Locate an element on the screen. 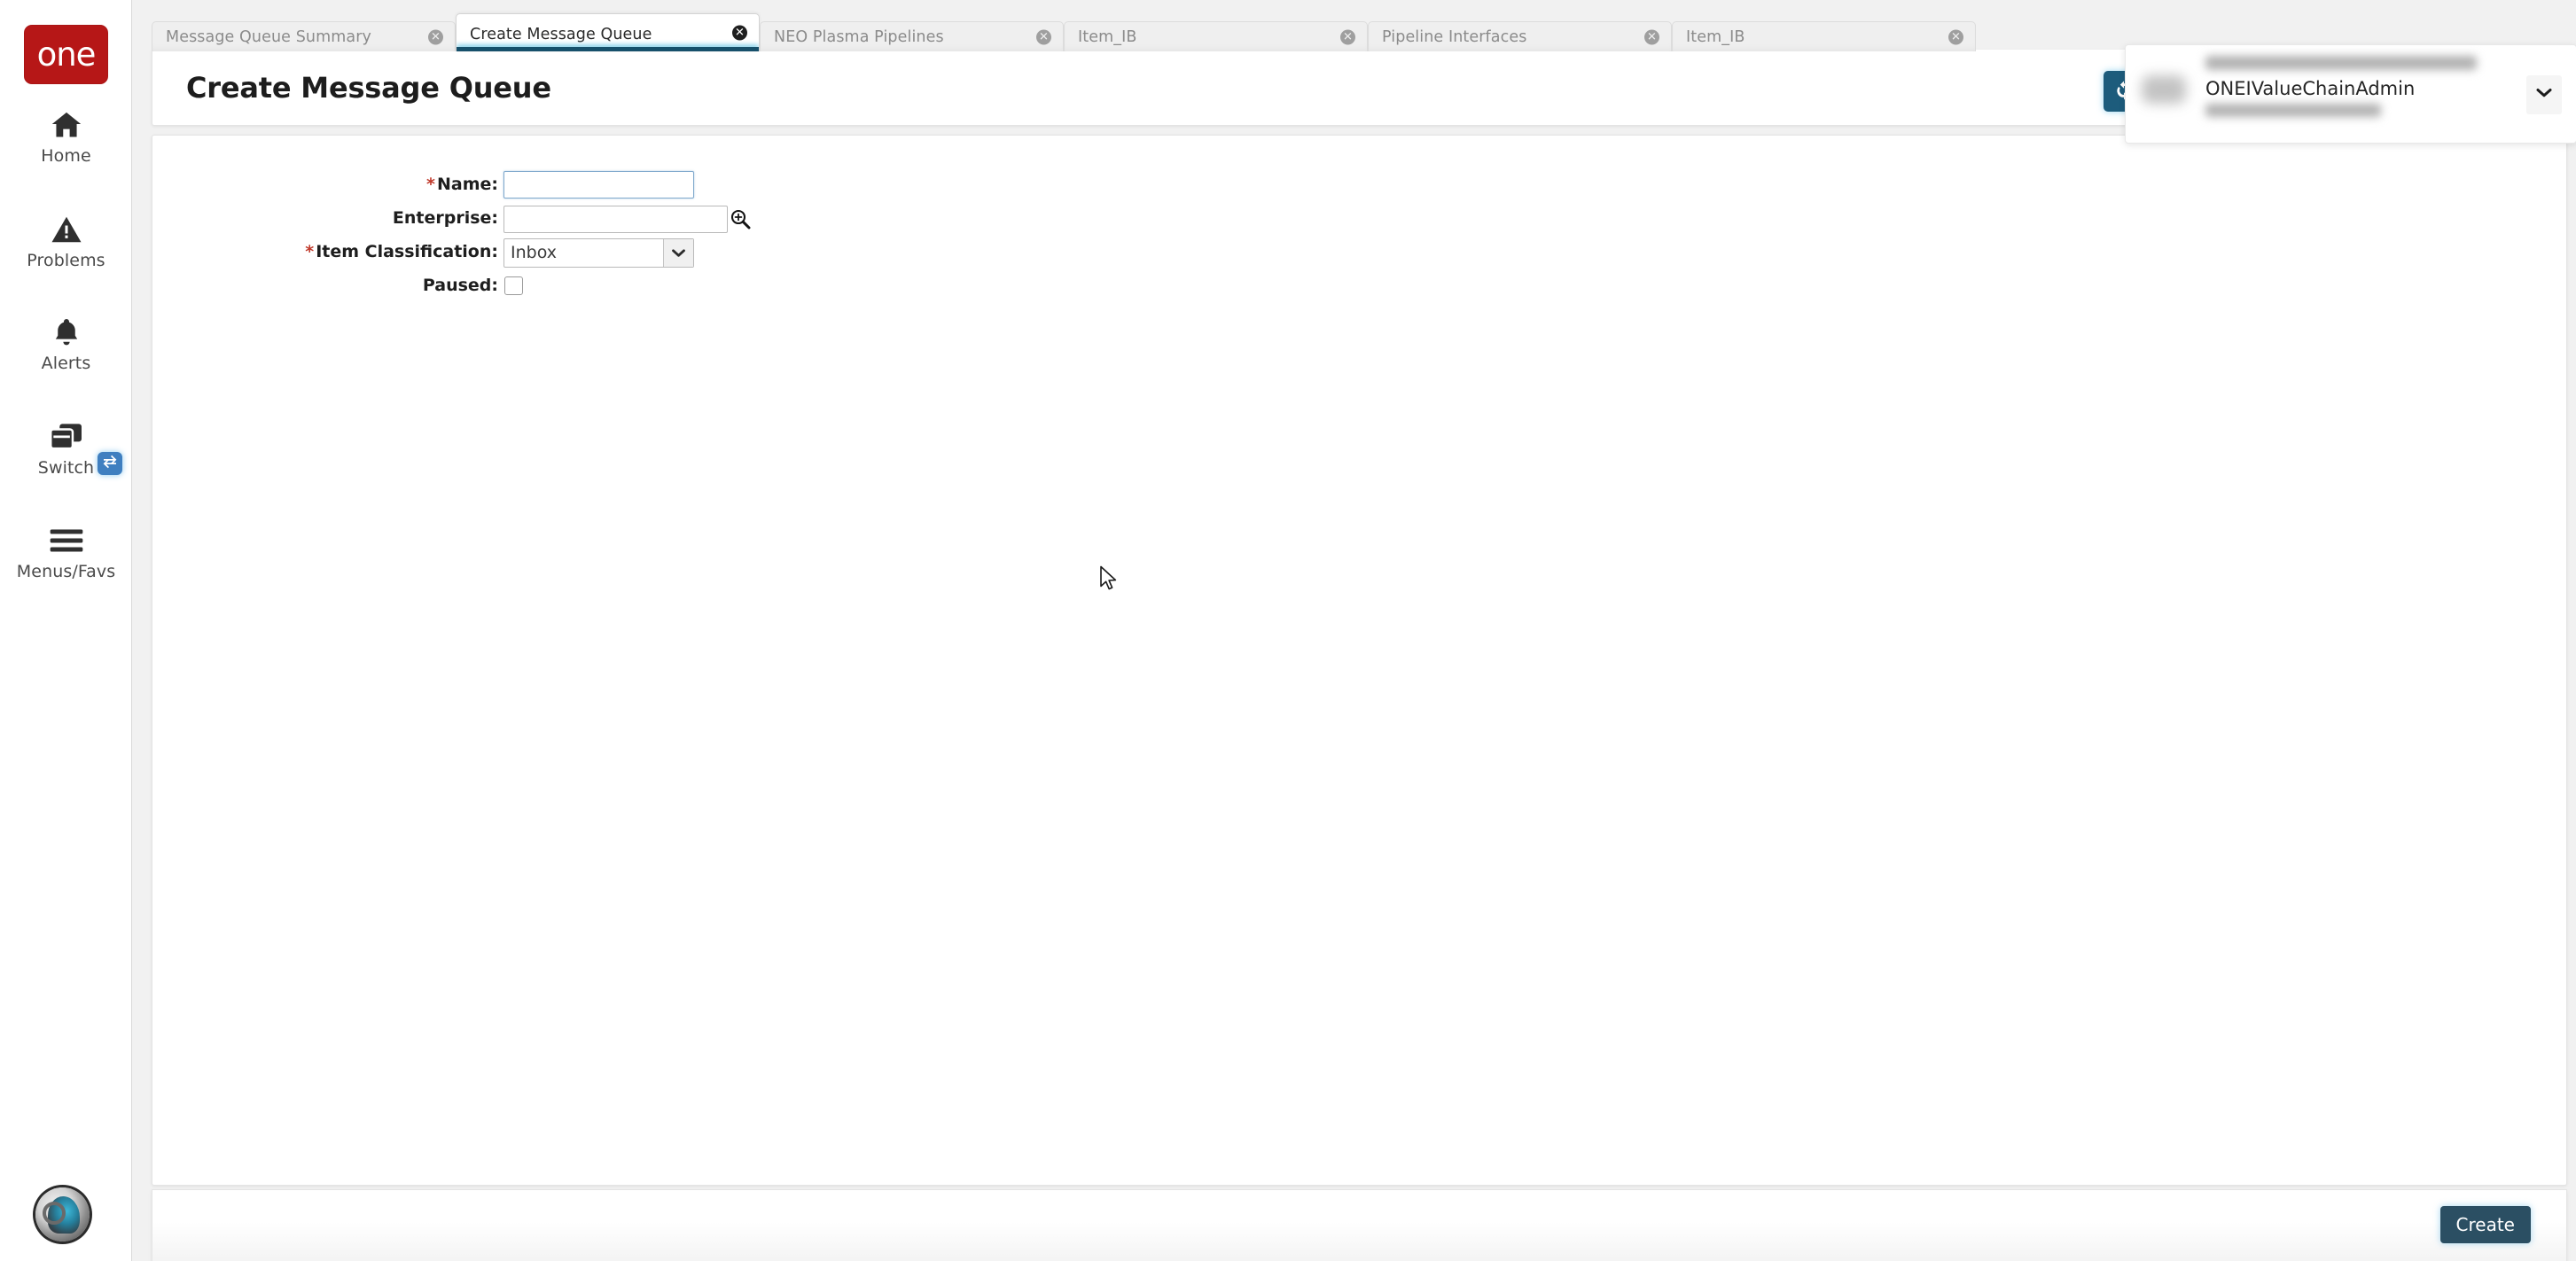 This screenshot has width=2576, height=1261. windows-icon is located at coordinates (66, 436).